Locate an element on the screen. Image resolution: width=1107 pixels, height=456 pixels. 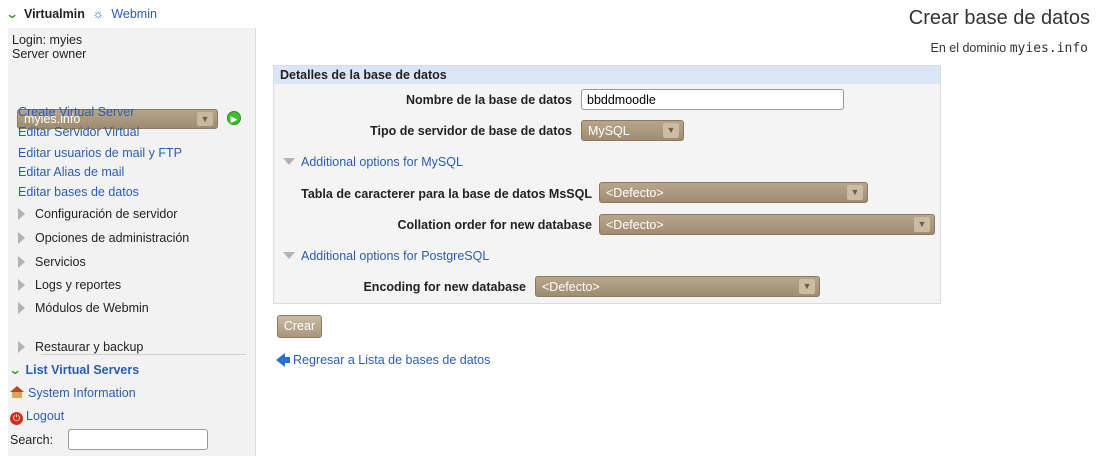
collation-value: <Defecto> is located at coordinates (635, 225).